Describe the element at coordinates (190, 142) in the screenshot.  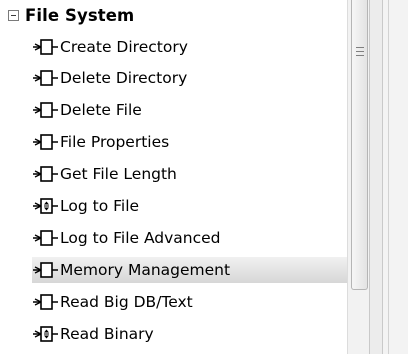
I see `tree-item-file-properties: File Properties` at that location.